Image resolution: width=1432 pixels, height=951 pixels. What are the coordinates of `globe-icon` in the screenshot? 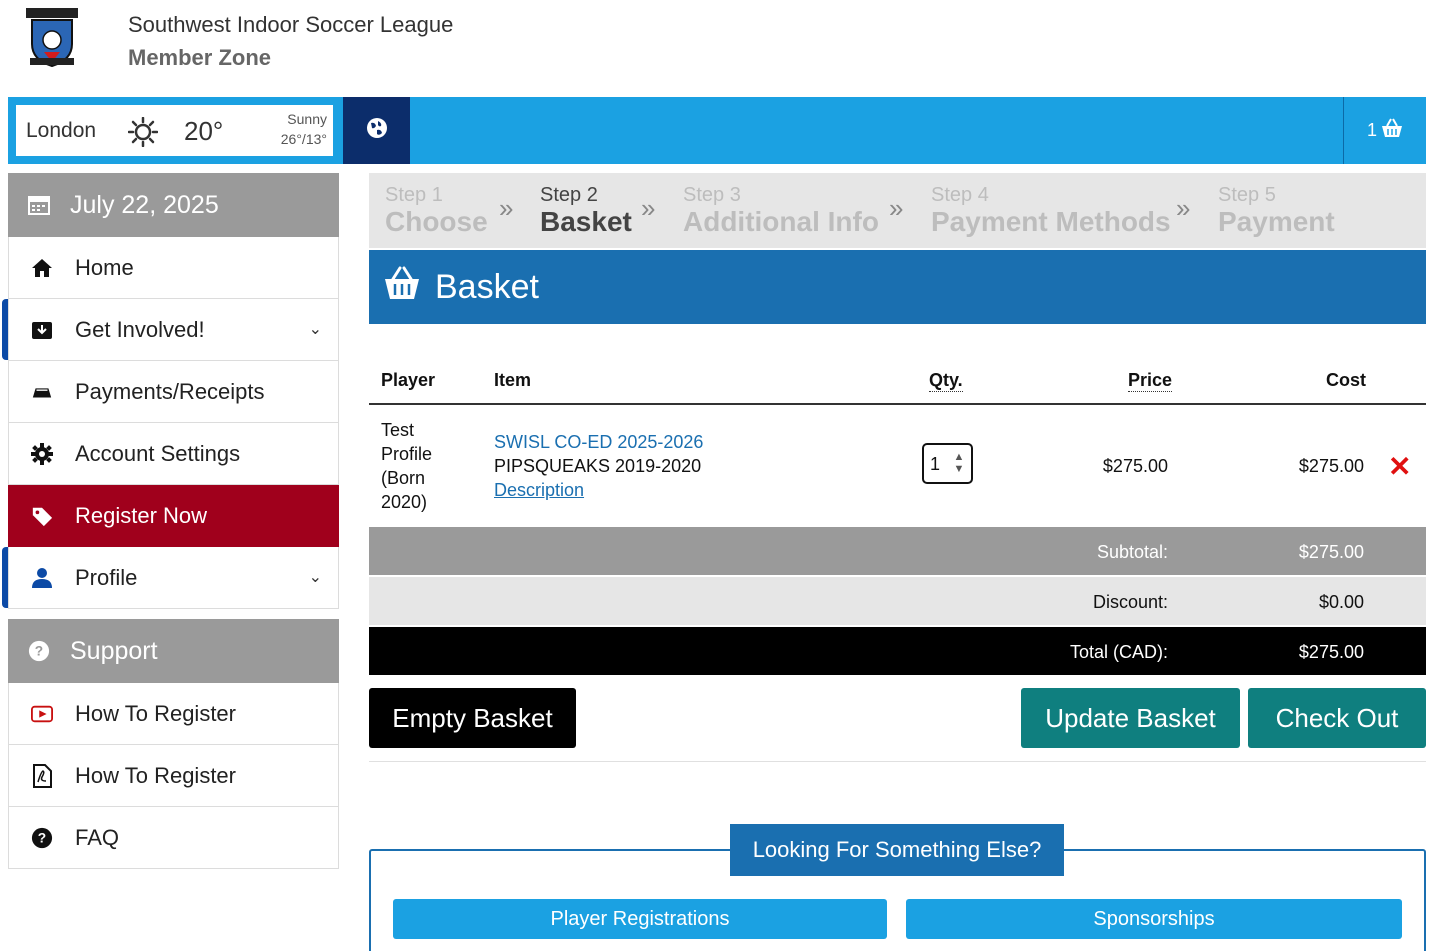 It's located at (377, 130).